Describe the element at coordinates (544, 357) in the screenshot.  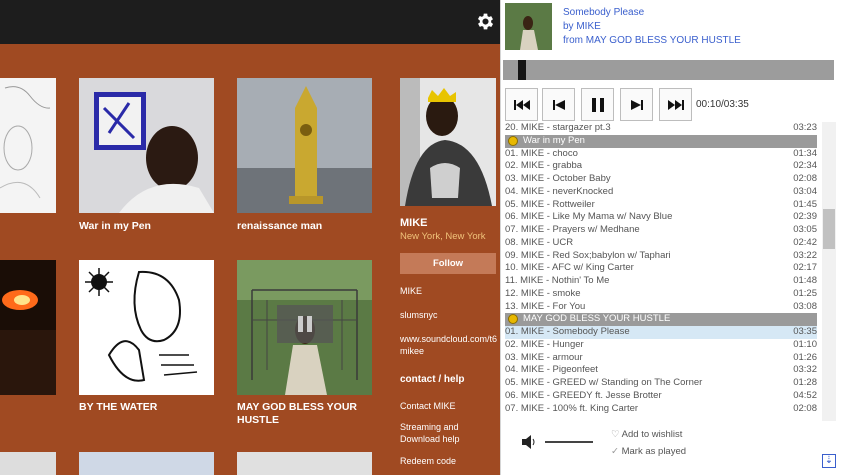
I see `track-title: 03. MIKE - armour` at that location.